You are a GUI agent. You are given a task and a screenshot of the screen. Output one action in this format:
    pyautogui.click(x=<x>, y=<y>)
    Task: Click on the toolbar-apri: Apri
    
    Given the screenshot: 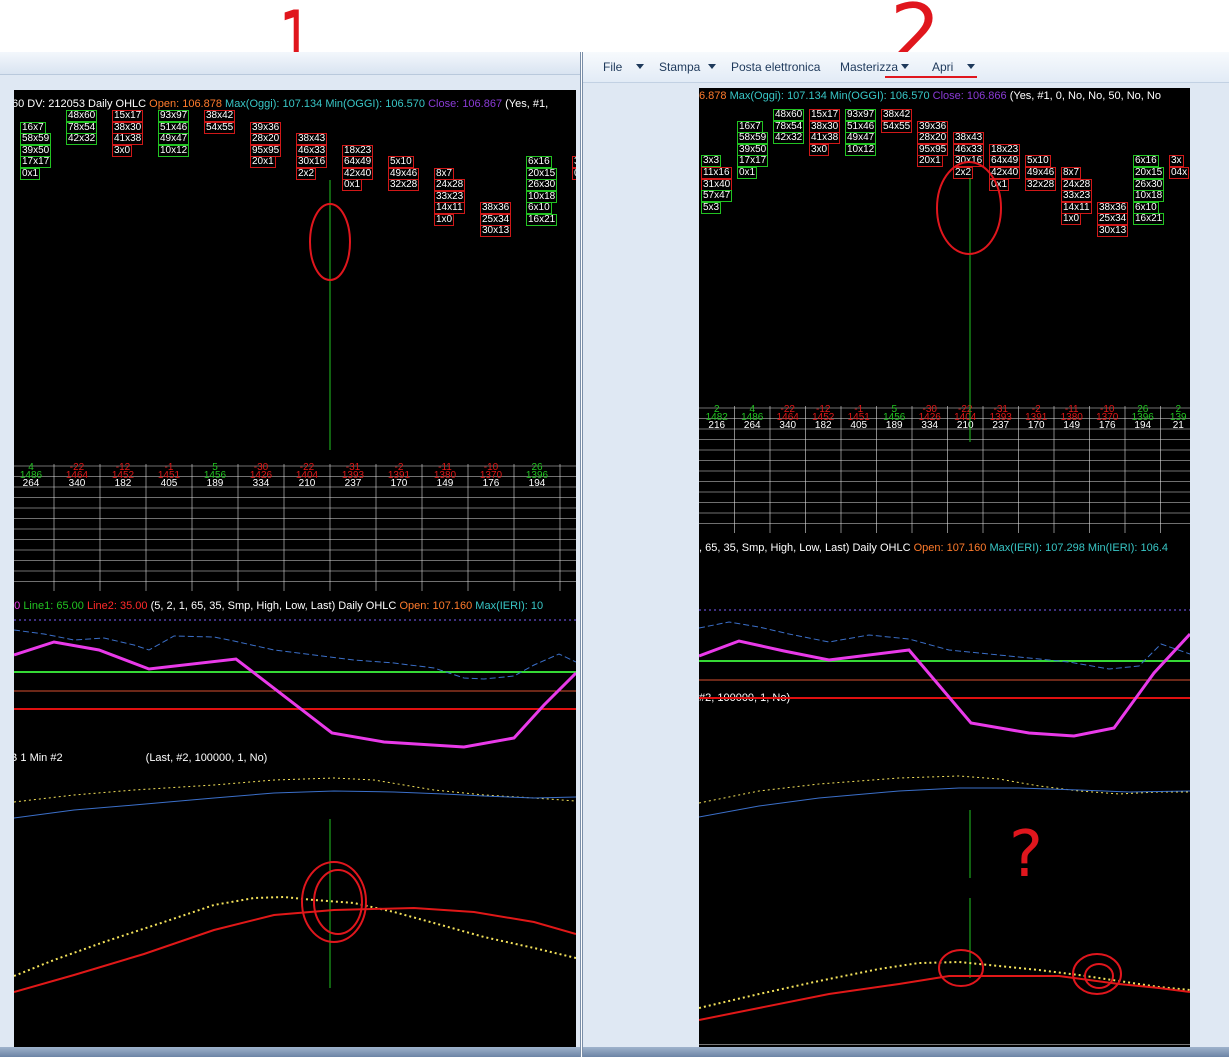 What is the action you would take?
    pyautogui.click(x=942, y=67)
    